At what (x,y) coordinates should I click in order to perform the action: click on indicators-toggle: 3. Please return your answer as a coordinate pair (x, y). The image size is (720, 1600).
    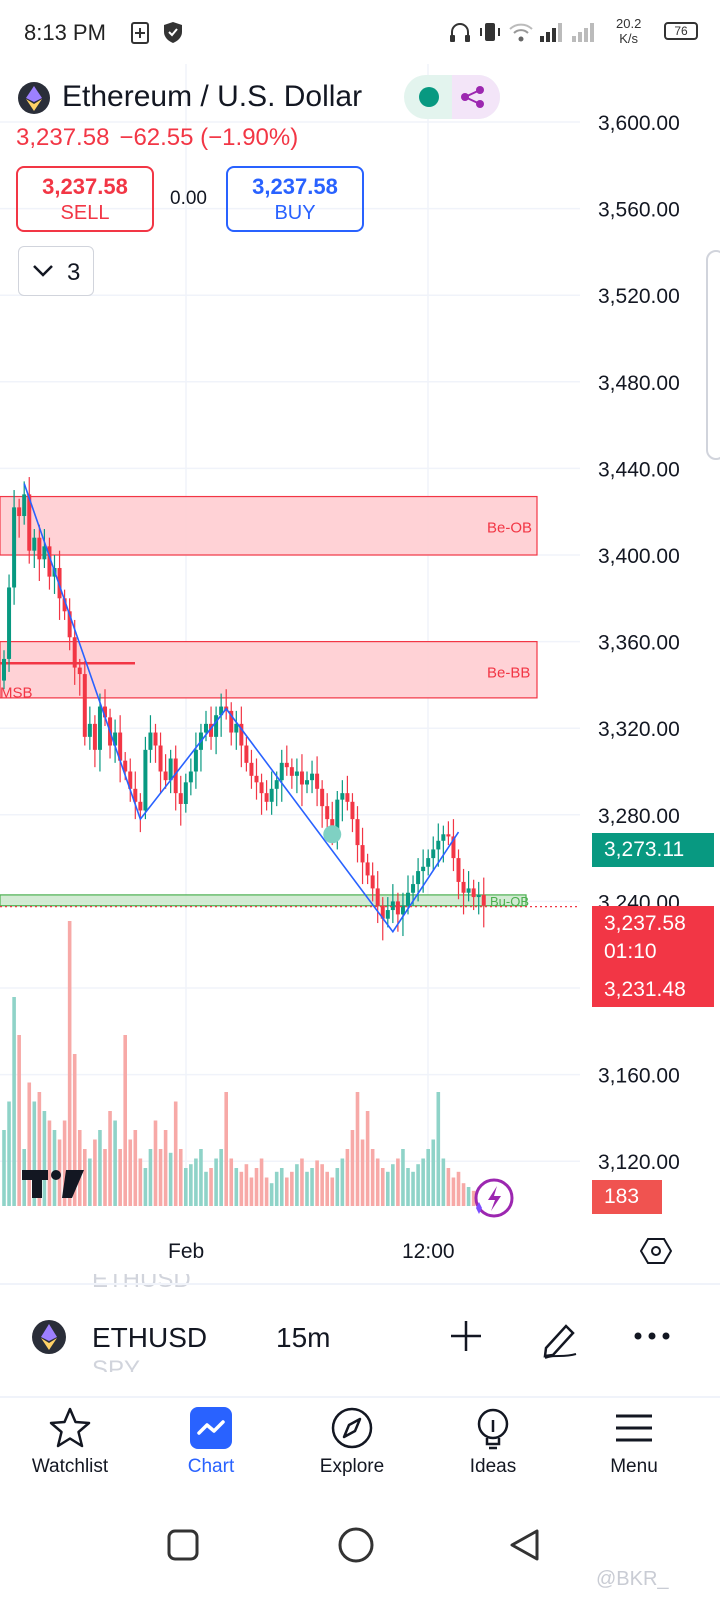
    Looking at the image, I should click on (56, 271).